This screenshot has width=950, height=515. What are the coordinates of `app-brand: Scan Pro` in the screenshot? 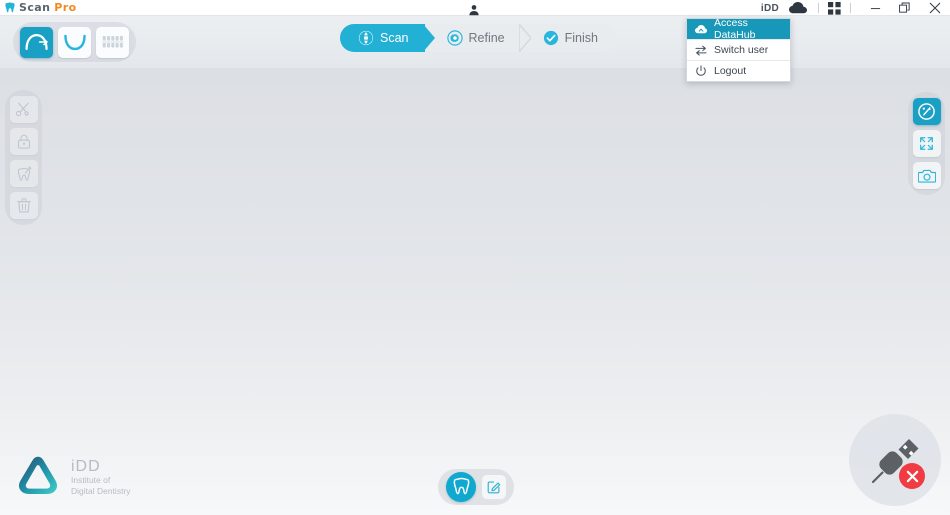 It's located at (38, 7).